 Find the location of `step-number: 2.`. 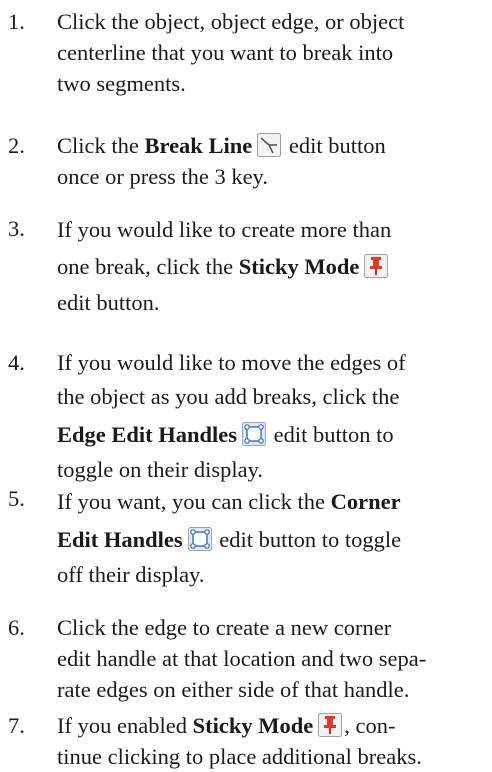

step-number: 2. is located at coordinates (16, 145).